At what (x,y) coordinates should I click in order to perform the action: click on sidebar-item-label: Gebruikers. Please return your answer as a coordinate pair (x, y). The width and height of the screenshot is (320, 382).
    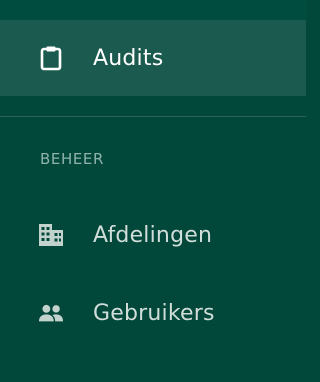
    Looking at the image, I should click on (154, 313).